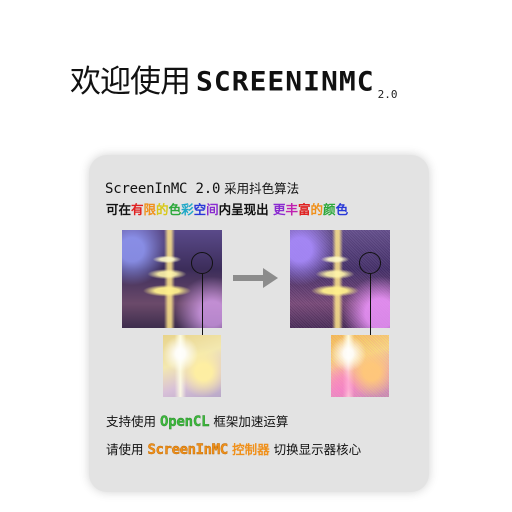 The height and width of the screenshot is (512, 512). What do you see at coordinates (202, 305) in the screenshot?
I see `zoom-connector-left` at bounding box center [202, 305].